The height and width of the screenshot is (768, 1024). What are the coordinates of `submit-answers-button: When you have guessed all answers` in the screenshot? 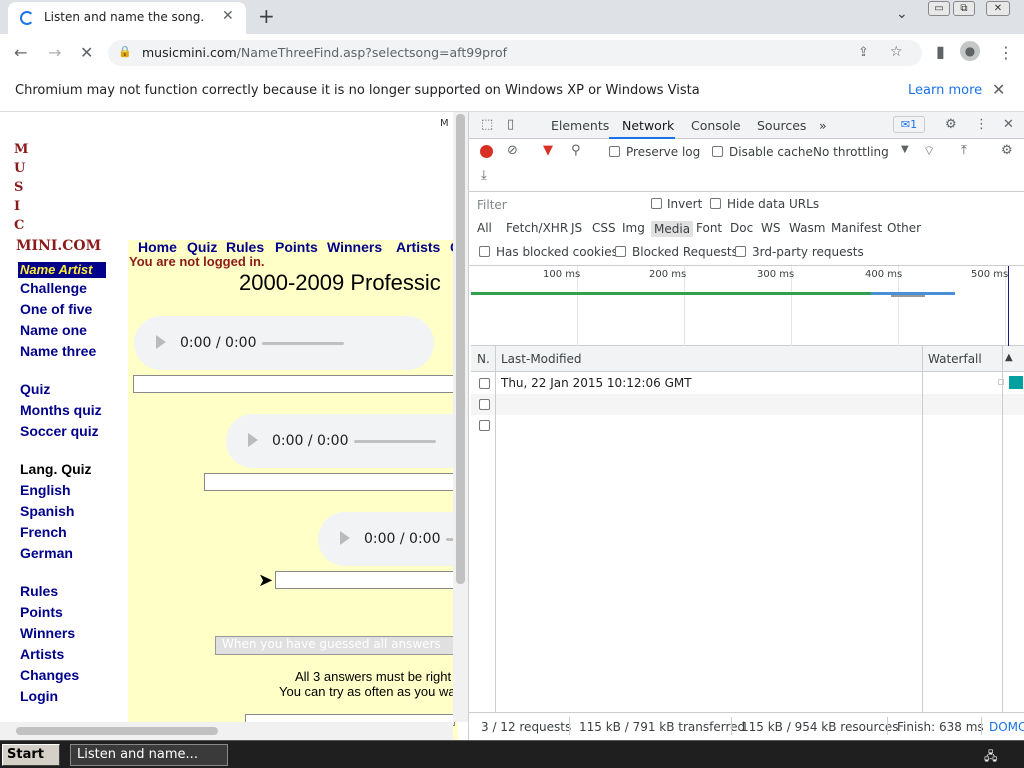 It's located at (341, 645).